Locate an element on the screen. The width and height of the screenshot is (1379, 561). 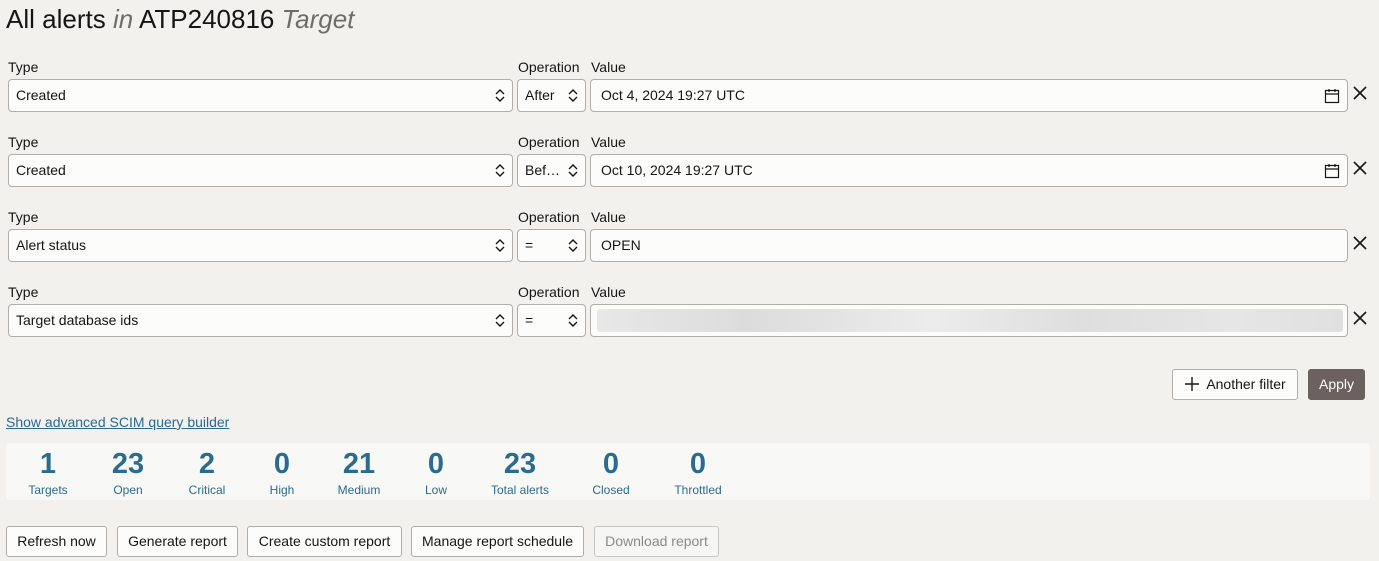
generate-report-label: Generate report is located at coordinates (177, 541).